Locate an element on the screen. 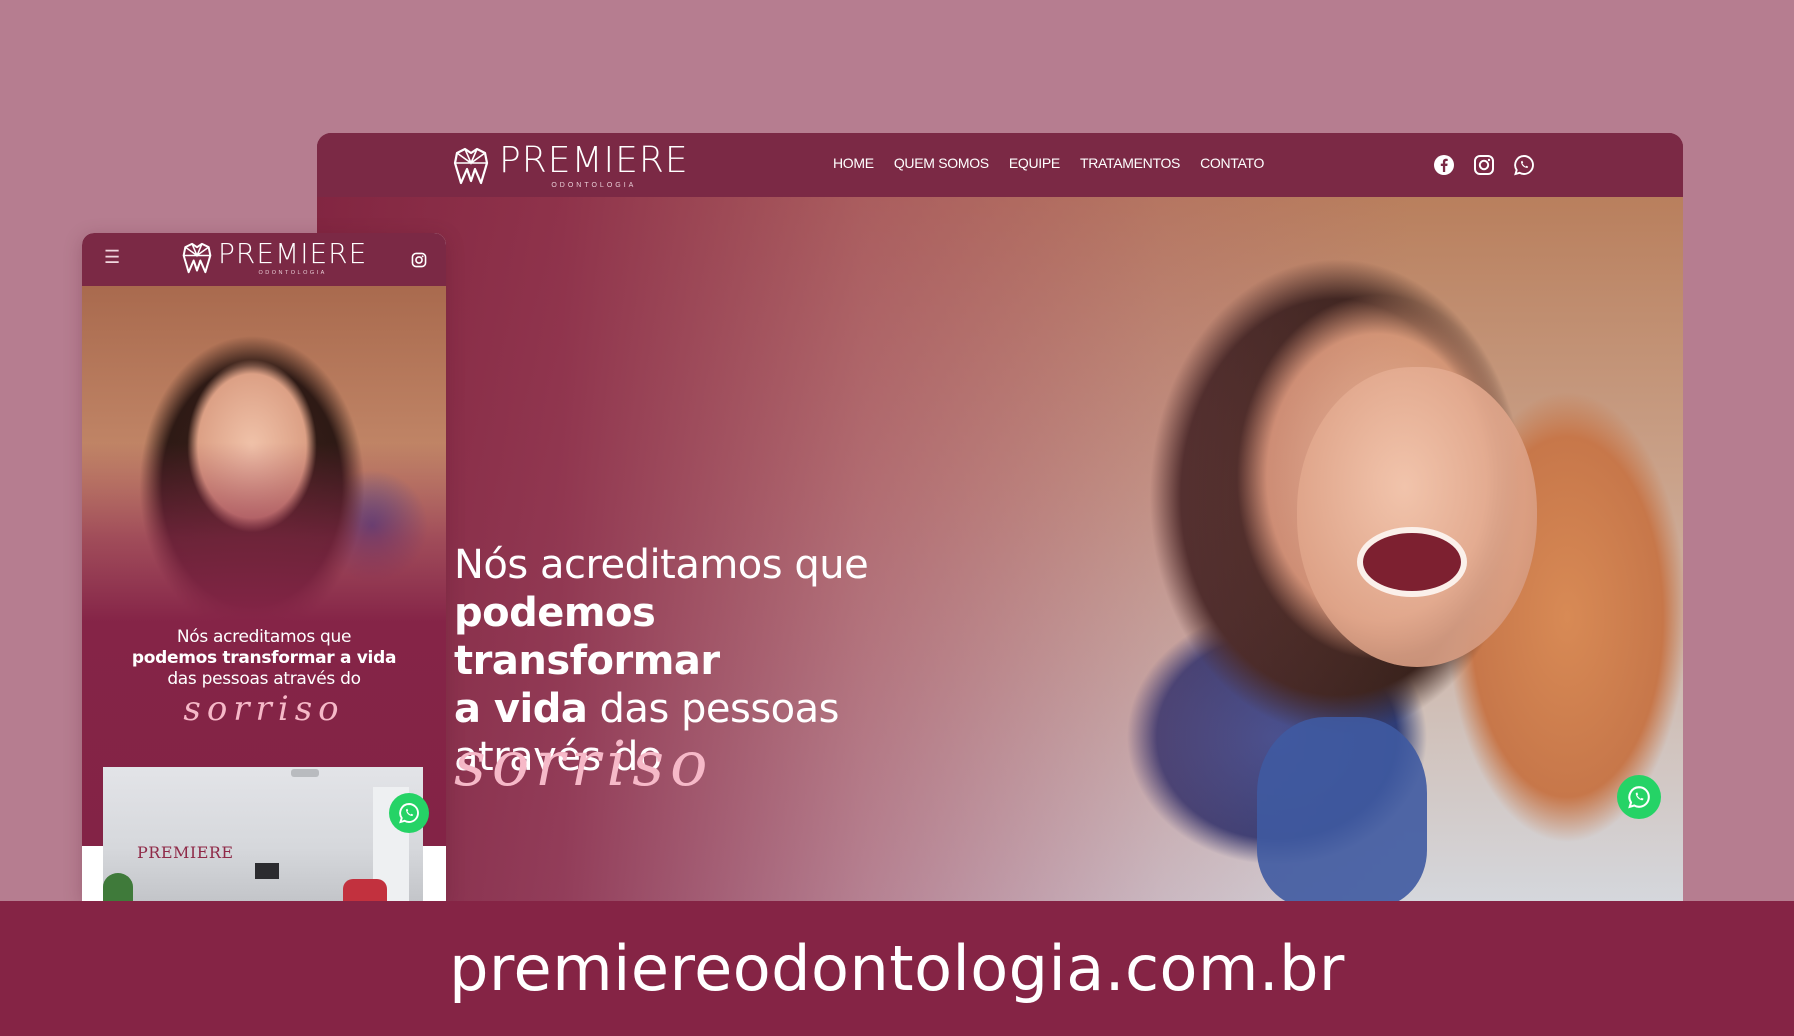  social-links is located at coordinates (1484, 165).